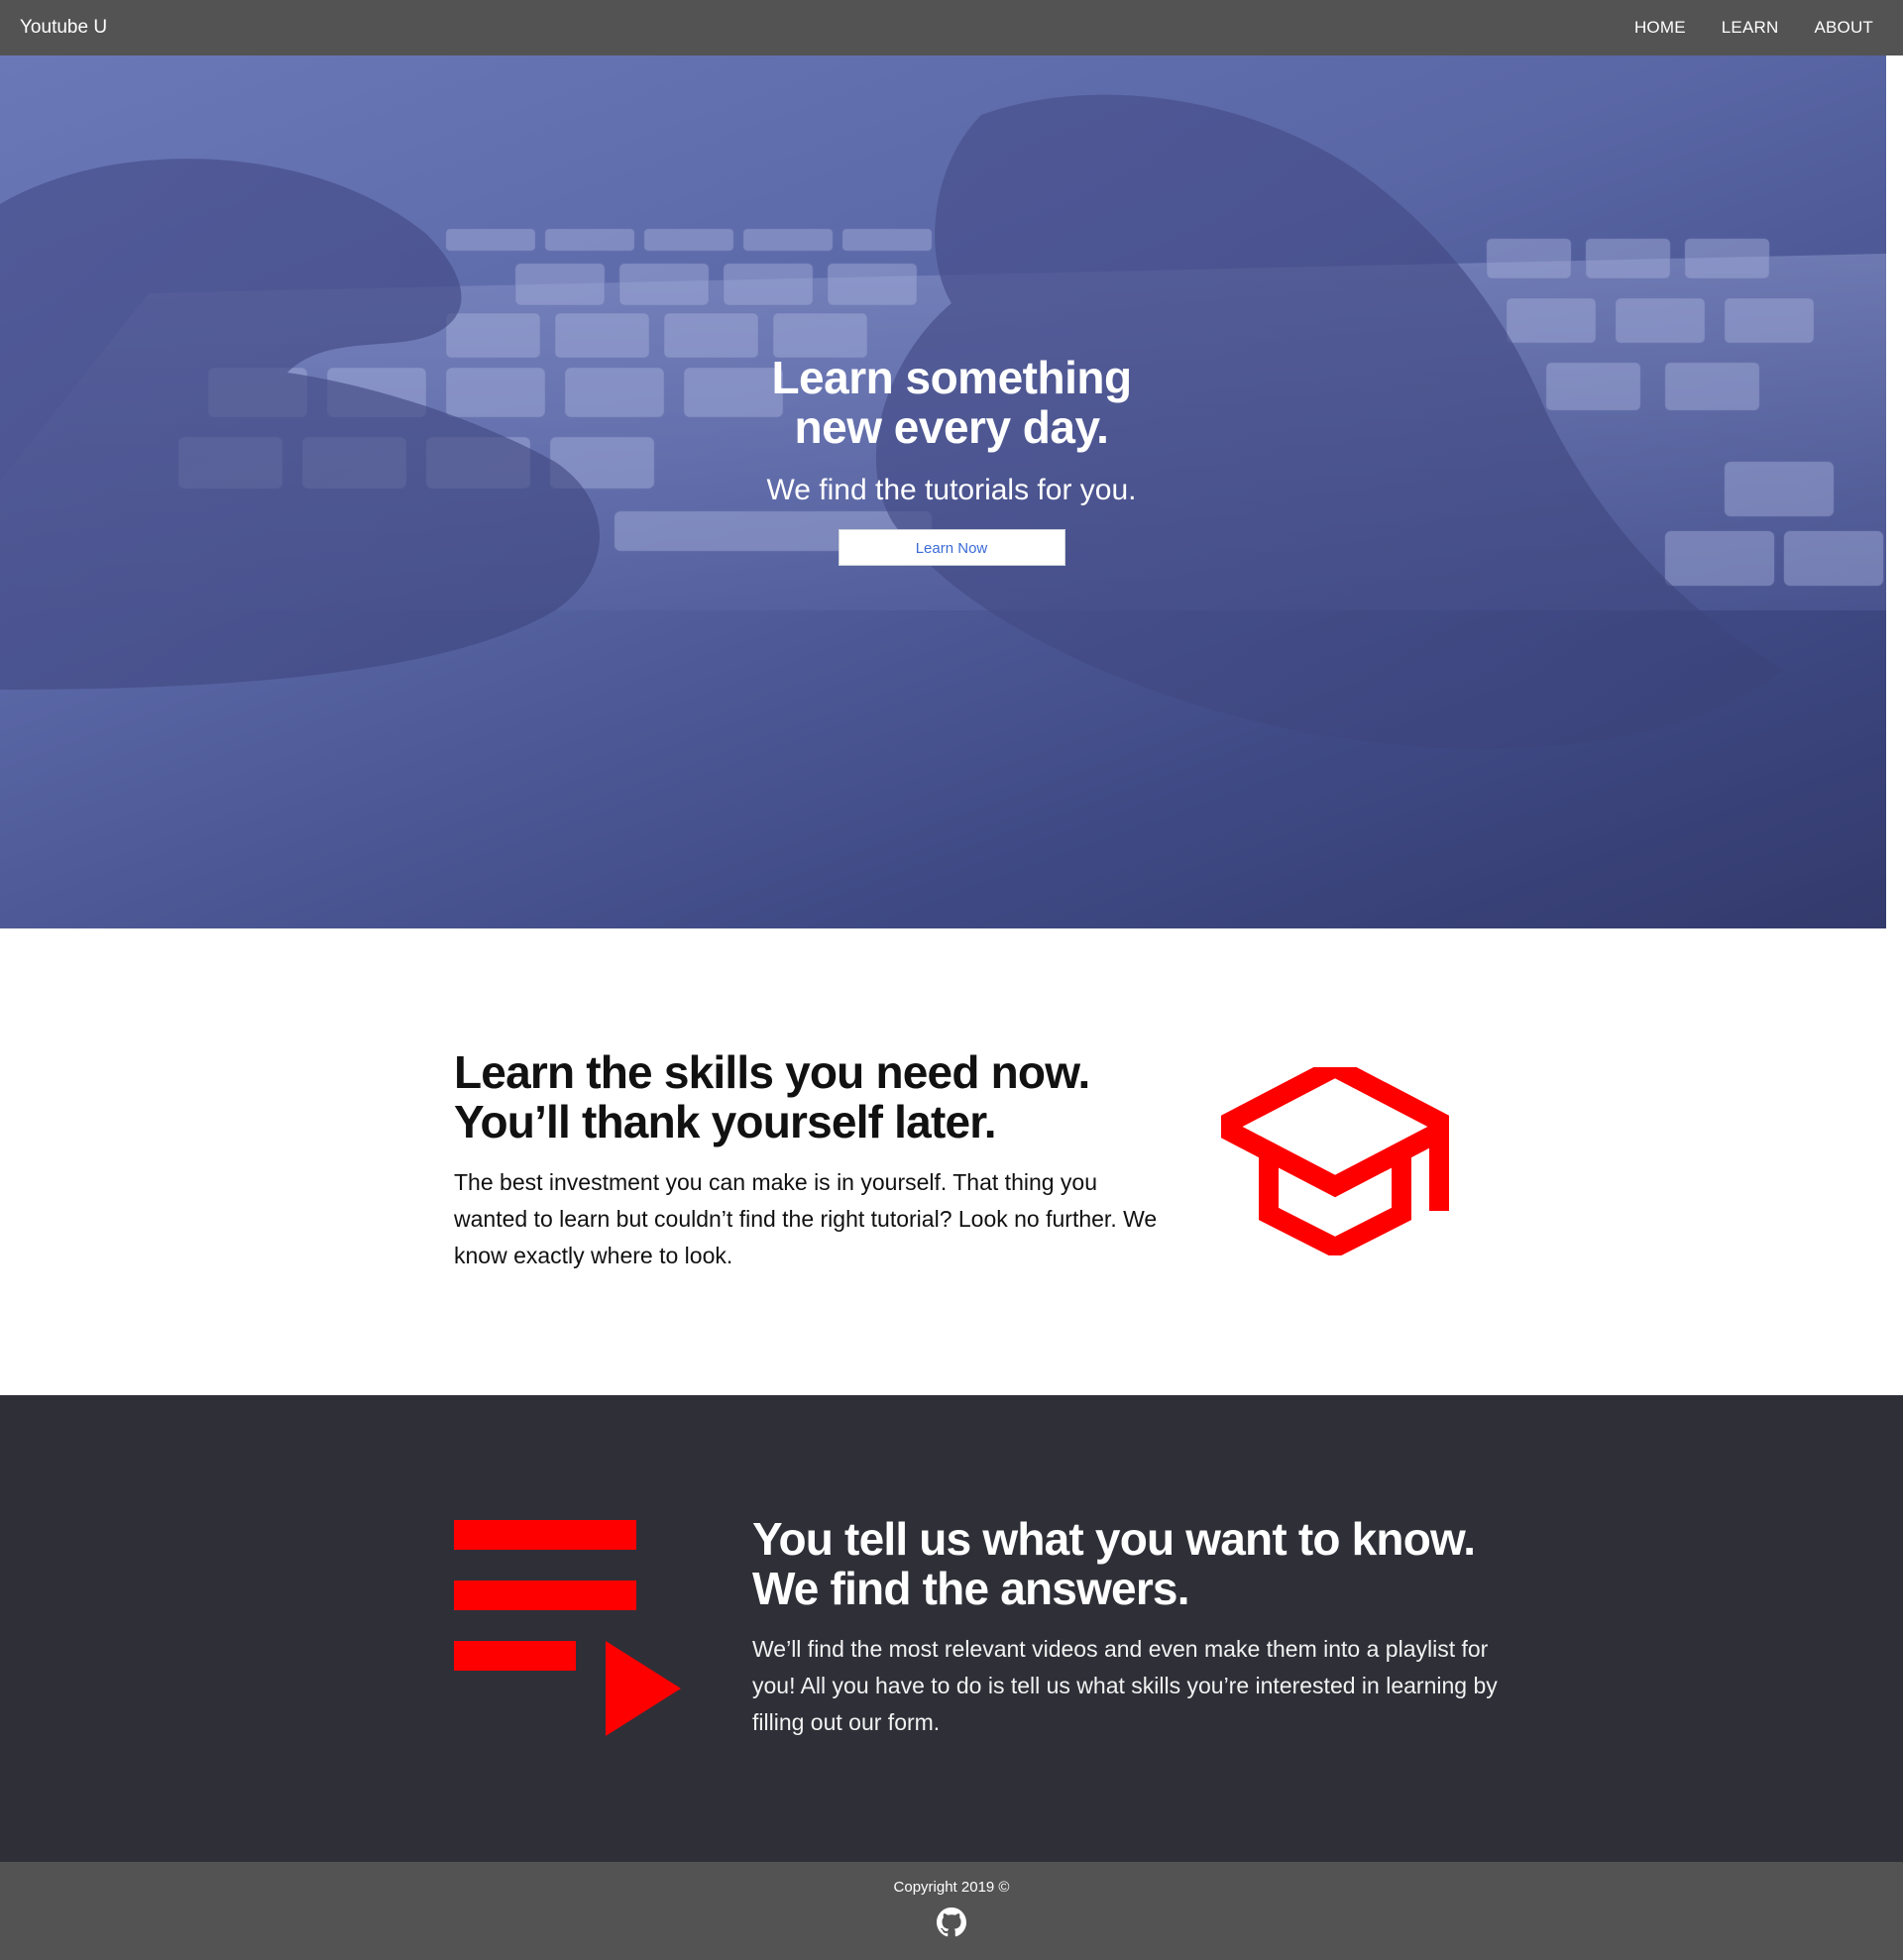  Describe the element at coordinates (951, 1887) in the screenshot. I see `copyright-text: Copyright 2019 ©` at that location.